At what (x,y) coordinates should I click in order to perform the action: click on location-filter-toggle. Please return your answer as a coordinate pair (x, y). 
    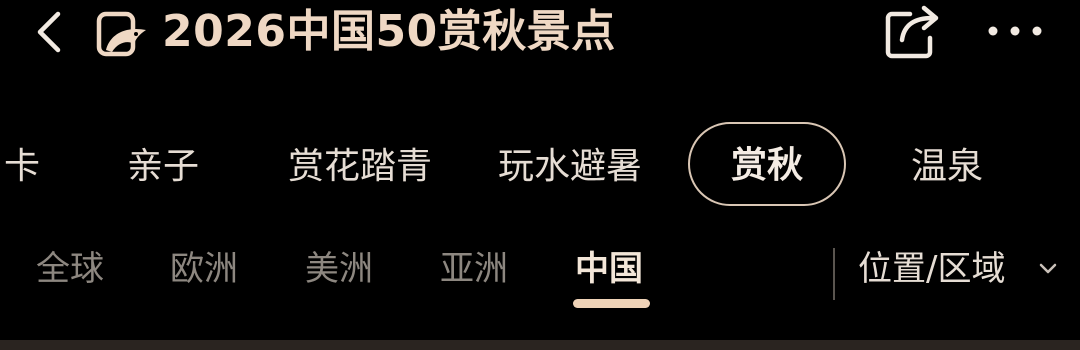
    Looking at the image, I should click on (1048, 269).